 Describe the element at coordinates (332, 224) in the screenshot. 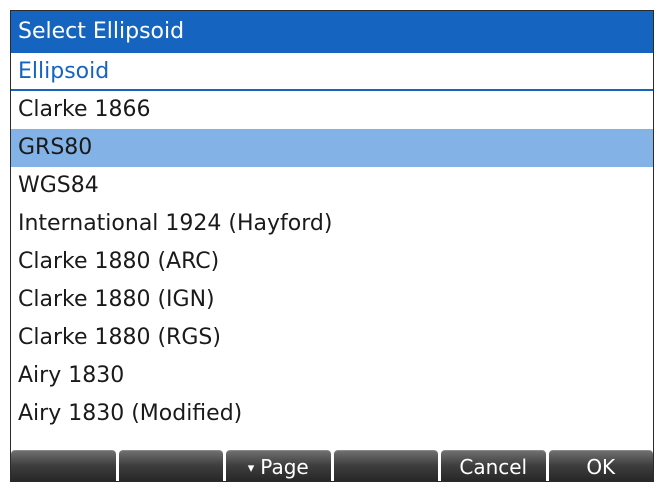

I see `list-item-international-1924: International 1924 (Hayford)` at that location.